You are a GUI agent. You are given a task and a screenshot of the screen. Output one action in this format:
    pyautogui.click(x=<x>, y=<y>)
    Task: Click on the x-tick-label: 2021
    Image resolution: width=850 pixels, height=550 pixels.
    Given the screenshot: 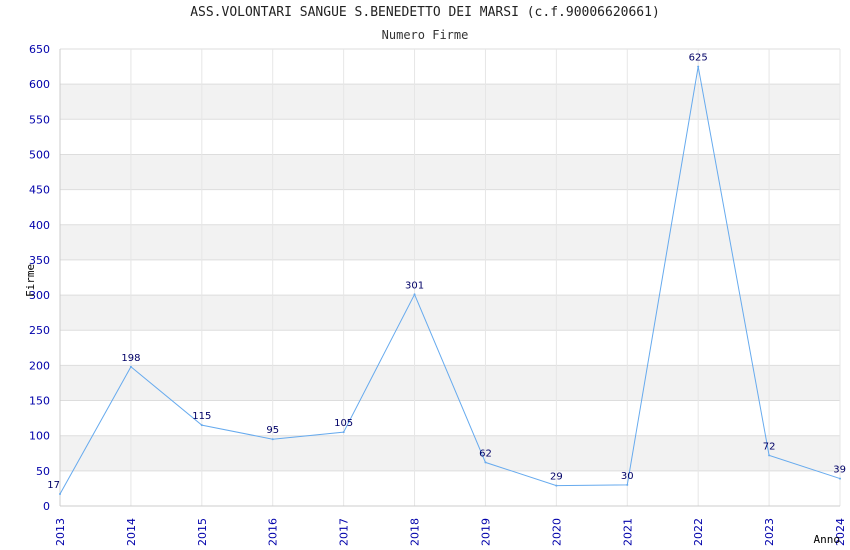 What is the action you would take?
    pyautogui.click(x=627, y=532)
    